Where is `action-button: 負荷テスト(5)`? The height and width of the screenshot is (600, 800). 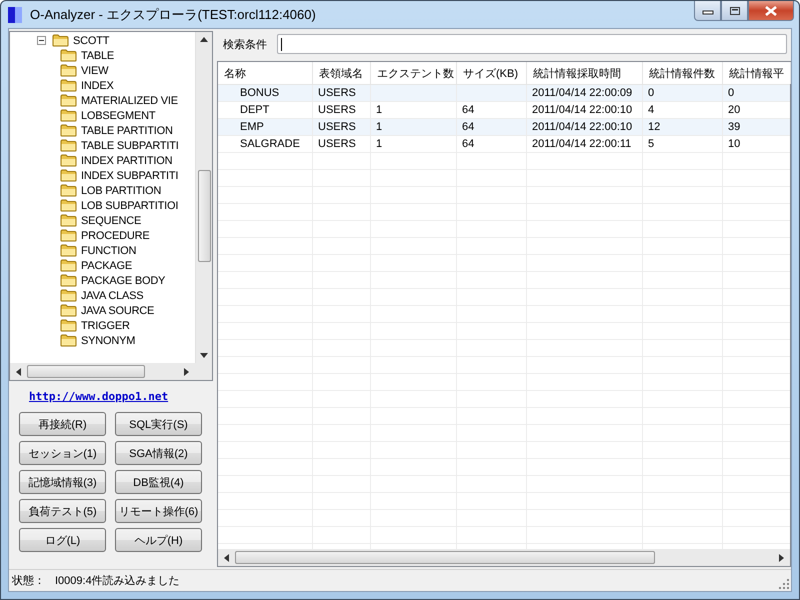 action-button: 負荷テスト(5) is located at coordinates (62, 511).